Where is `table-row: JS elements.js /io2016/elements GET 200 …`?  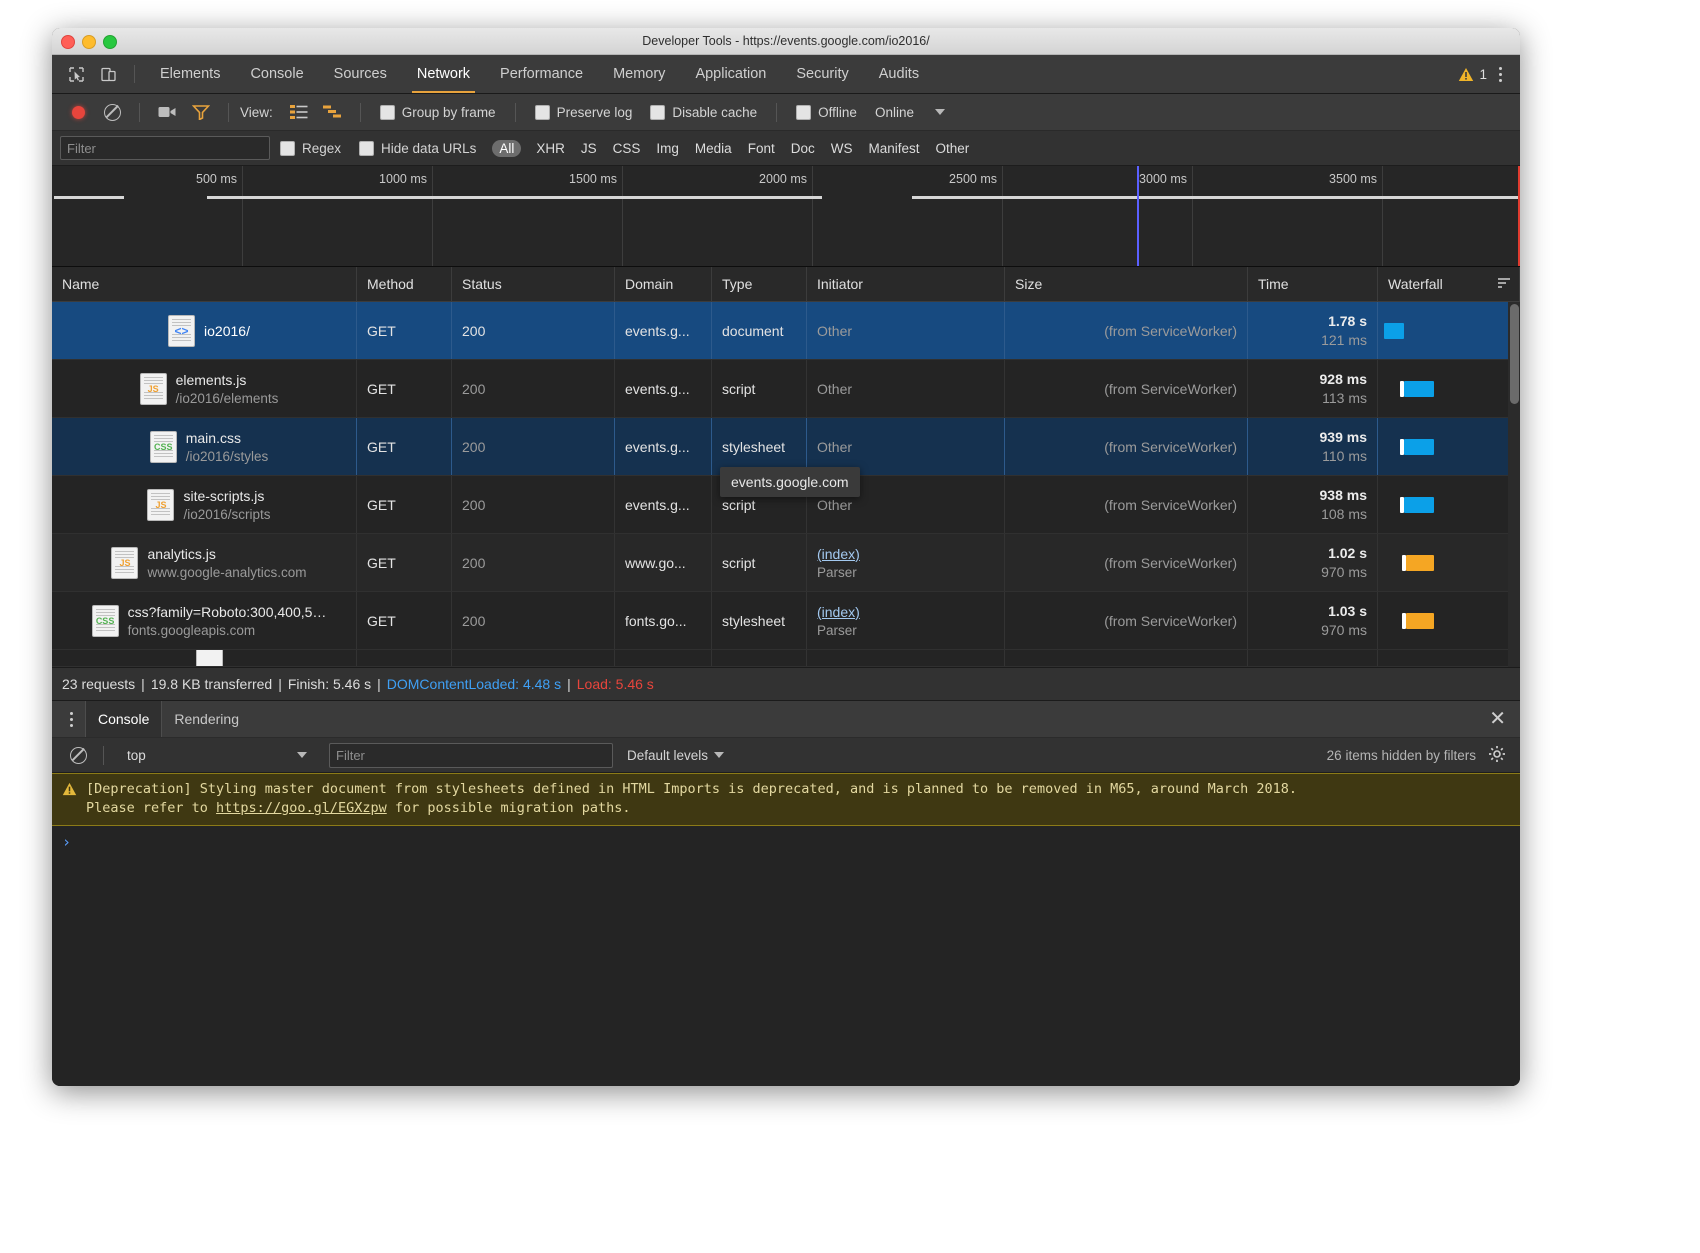
table-row: JS elements.js /io2016/elements GET 200 … is located at coordinates (786, 389).